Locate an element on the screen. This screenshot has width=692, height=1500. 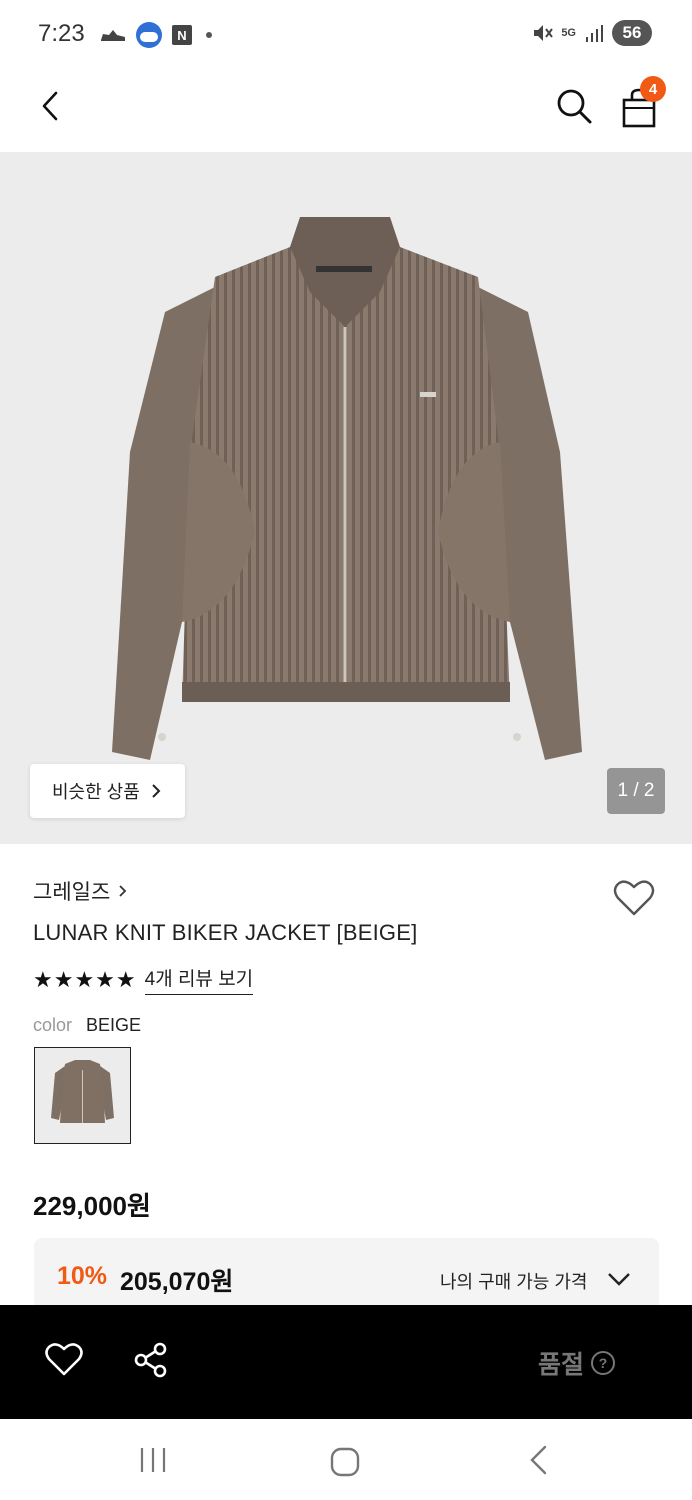
review-link: 4개 리뷰 보기 is located at coordinates (199, 979).